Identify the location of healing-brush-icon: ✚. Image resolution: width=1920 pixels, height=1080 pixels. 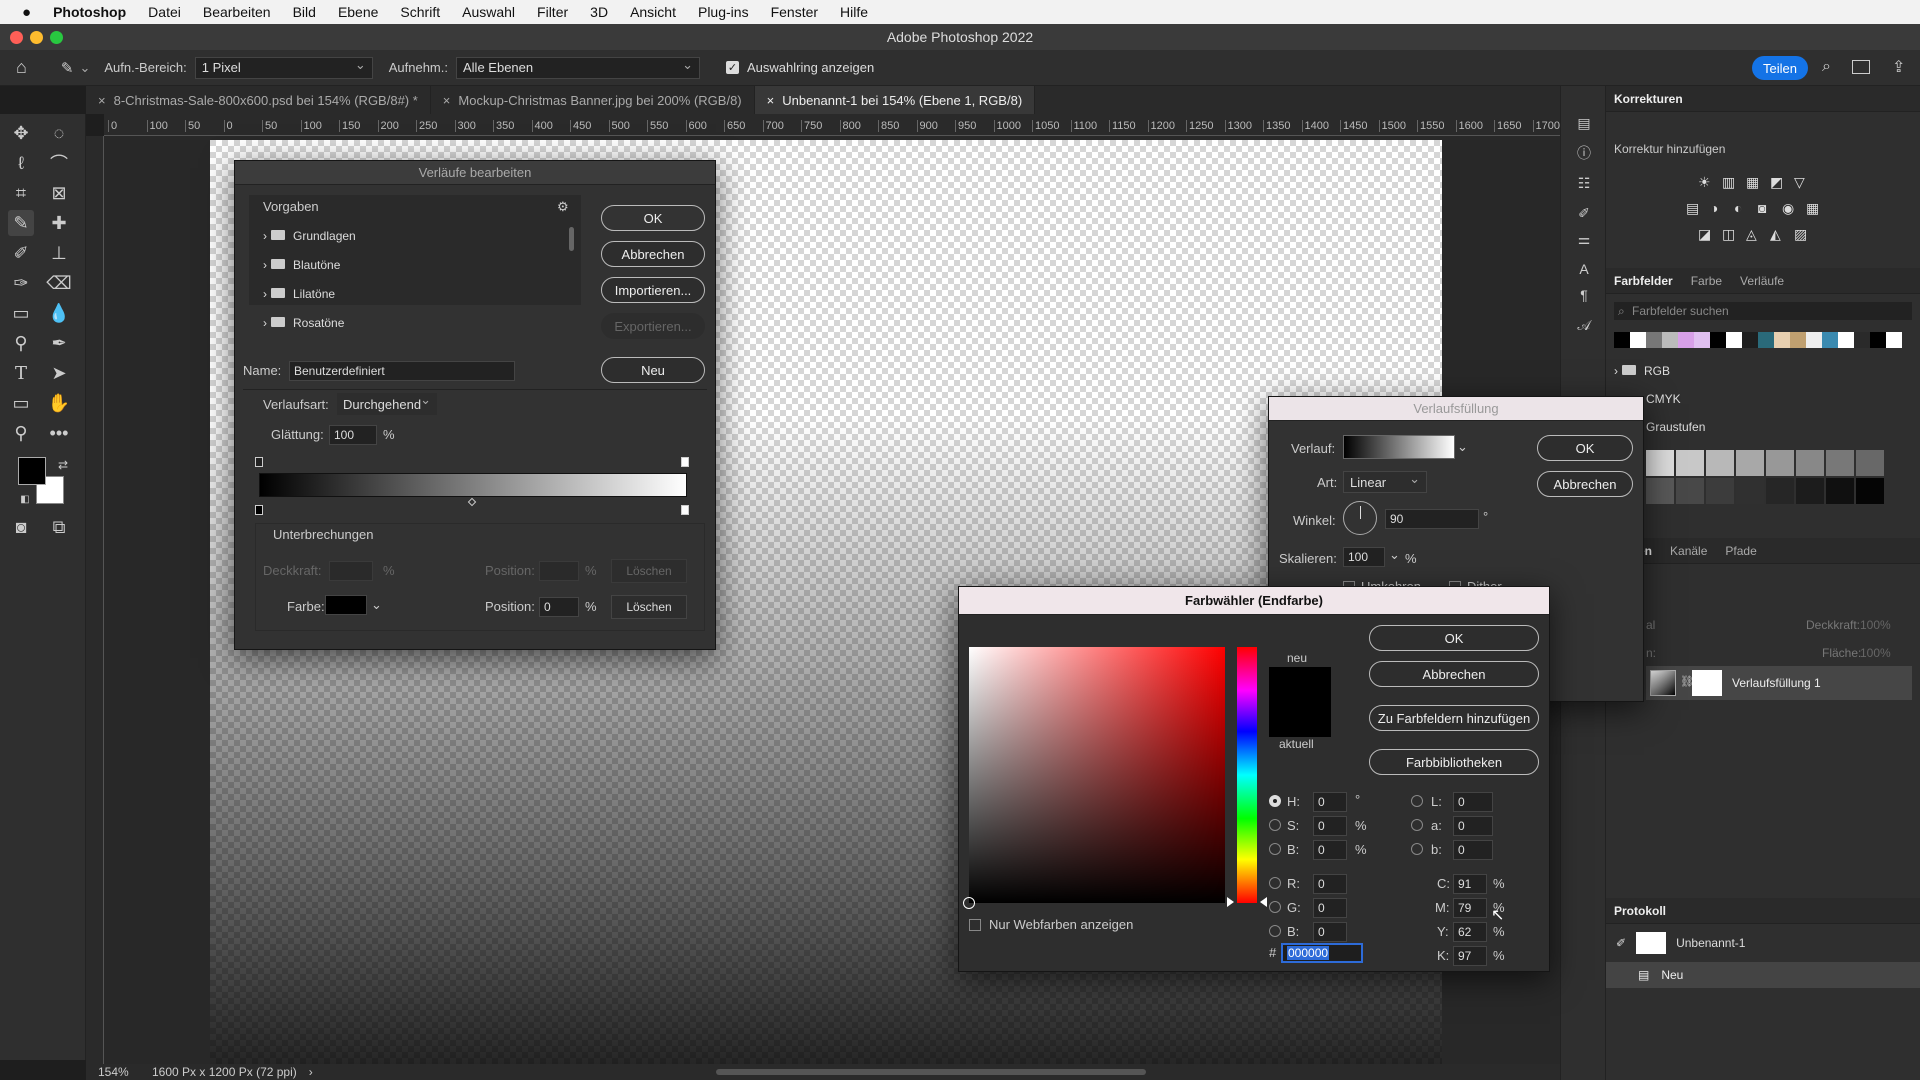
(59, 223).